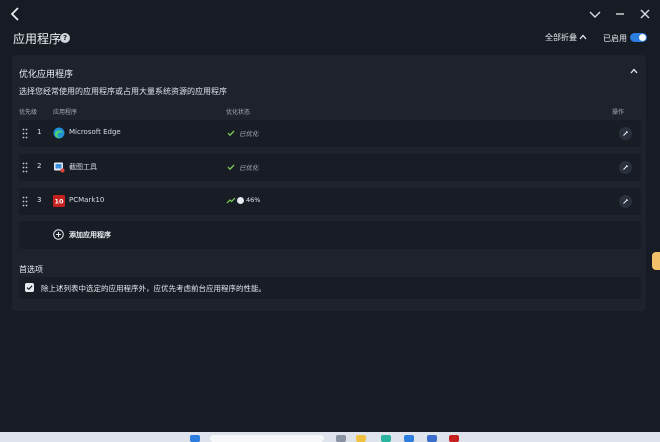 The image size is (660, 442). What do you see at coordinates (29, 287) in the screenshot?
I see `checkbox` at bounding box center [29, 287].